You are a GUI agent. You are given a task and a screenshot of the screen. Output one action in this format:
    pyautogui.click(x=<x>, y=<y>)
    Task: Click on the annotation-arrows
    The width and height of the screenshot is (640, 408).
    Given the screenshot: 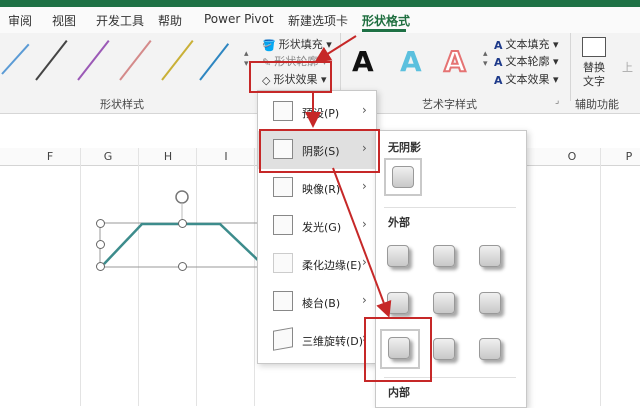 What is the action you would take?
    pyautogui.click(x=348, y=176)
    